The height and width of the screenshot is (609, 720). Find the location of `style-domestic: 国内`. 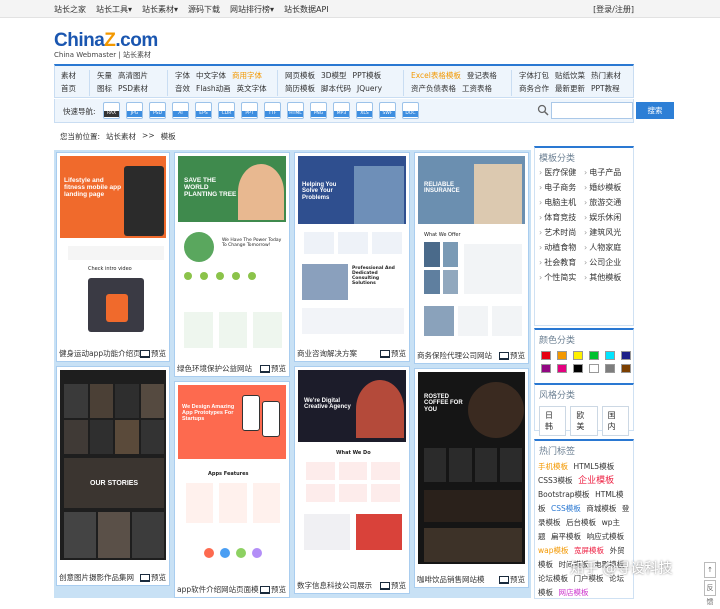

style-domestic: 国内 is located at coordinates (615, 421).